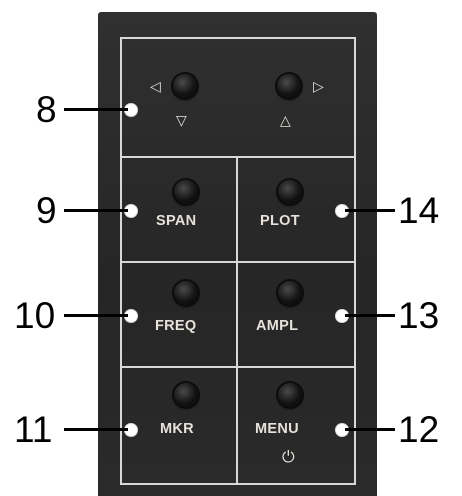  What do you see at coordinates (277, 326) in the screenshot?
I see `ampl-label: AMPL` at bounding box center [277, 326].